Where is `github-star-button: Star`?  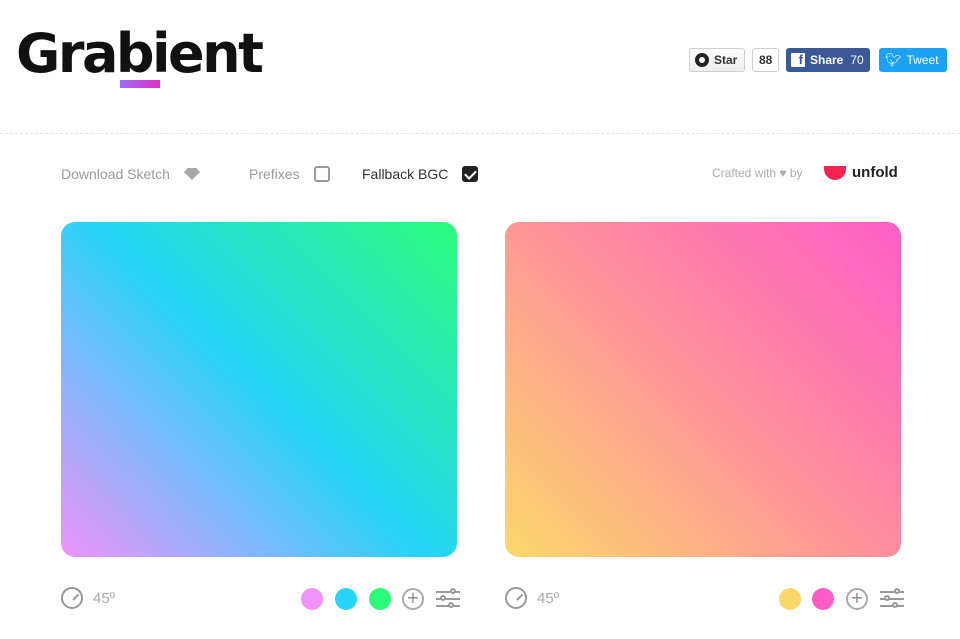 github-star-button: Star is located at coordinates (717, 60).